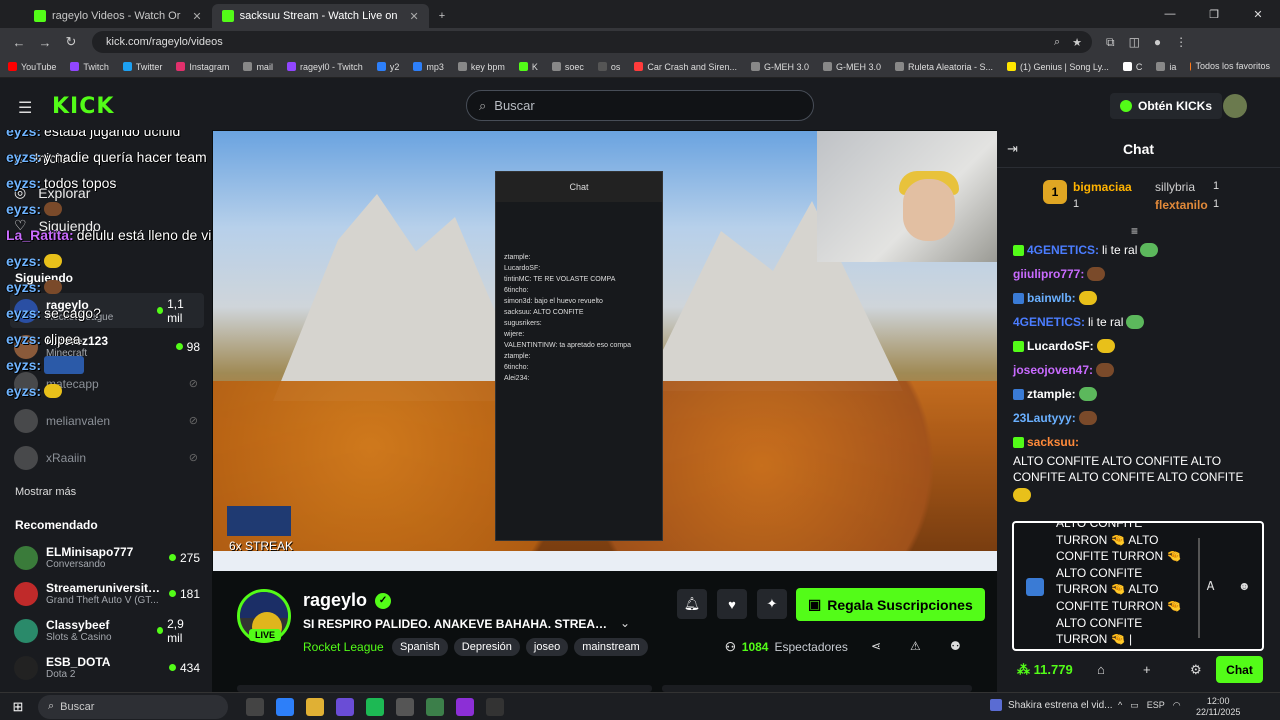 This screenshot has height=720, width=1280. What do you see at coordinates (486, 647) in the screenshot?
I see `stream-tag: Depresión` at bounding box center [486, 647].